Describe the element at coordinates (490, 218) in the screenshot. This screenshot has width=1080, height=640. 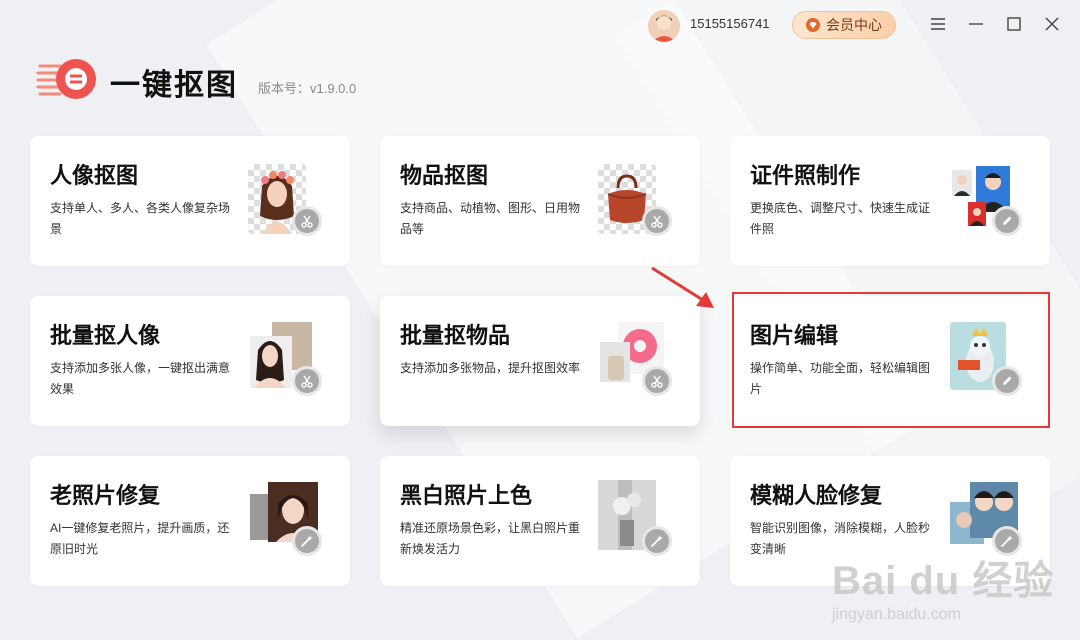
I see `card-desc: 支持商品、动植物、图形、日用物品等` at that location.